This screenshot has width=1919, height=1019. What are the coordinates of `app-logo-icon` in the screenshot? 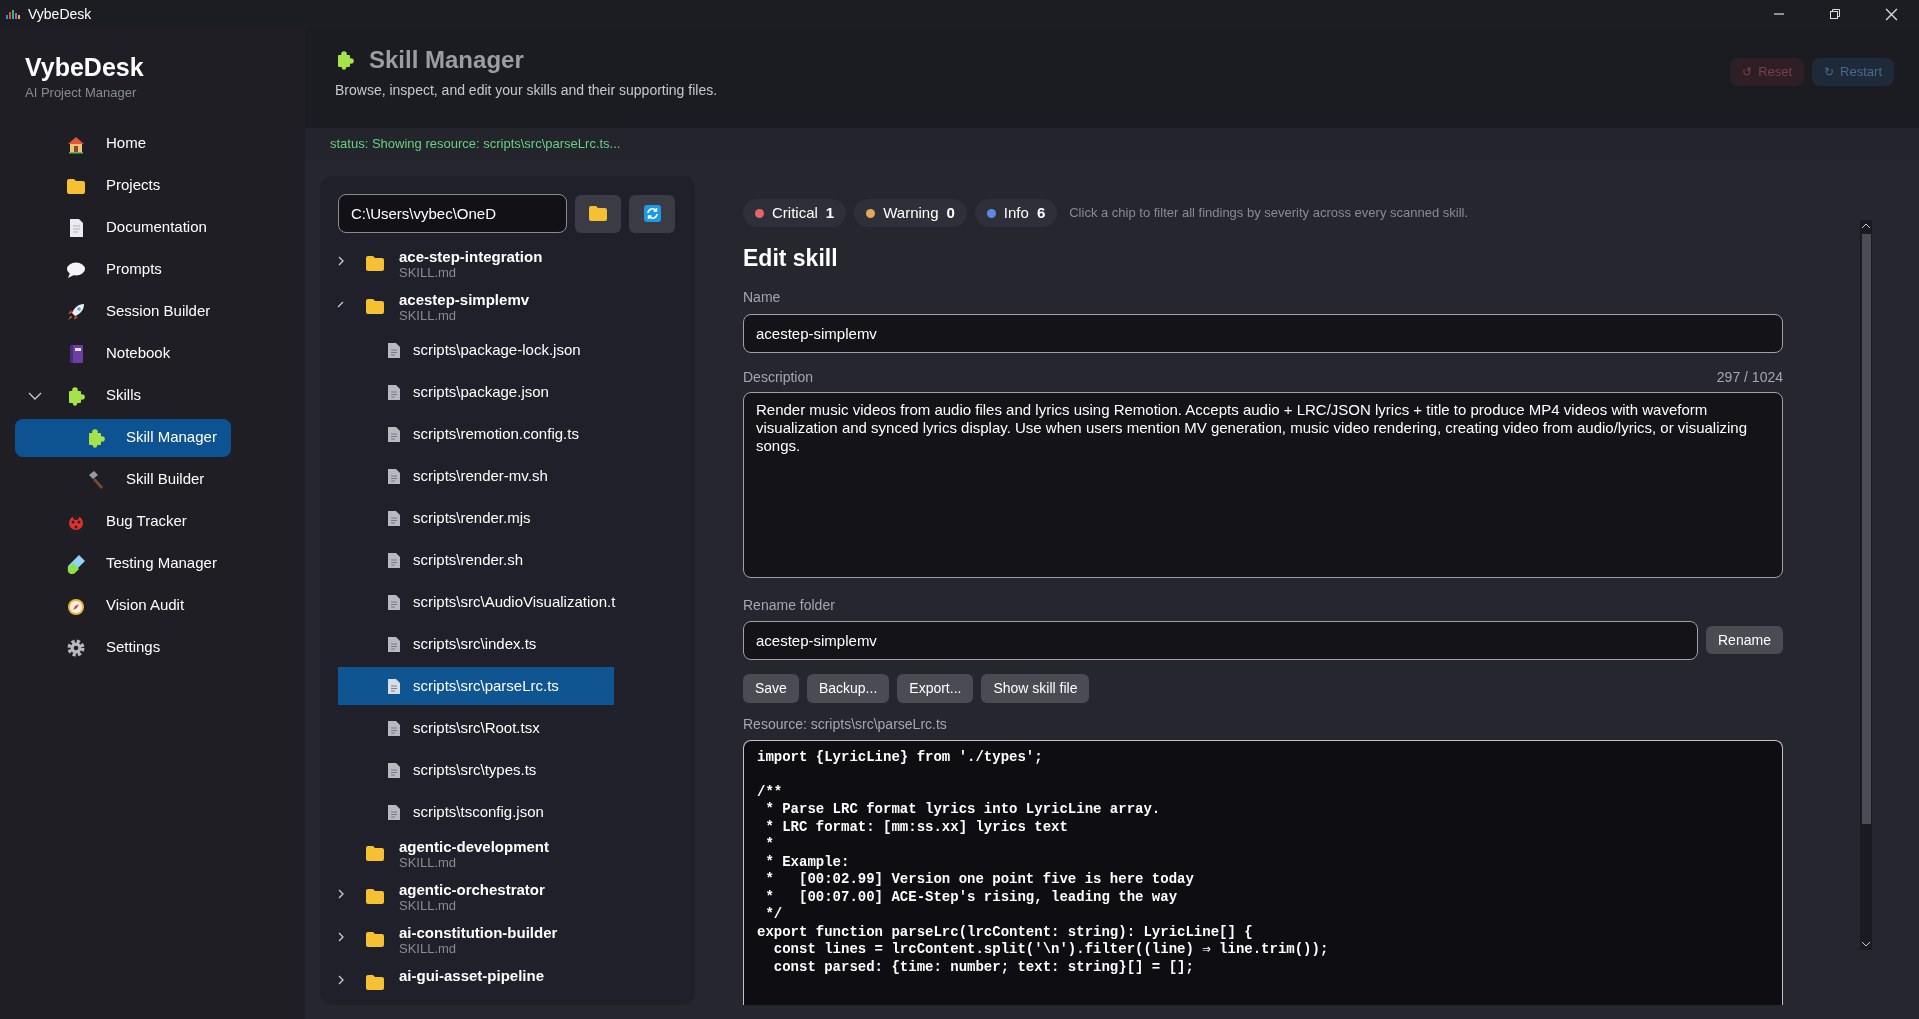 It's located at (14, 14).